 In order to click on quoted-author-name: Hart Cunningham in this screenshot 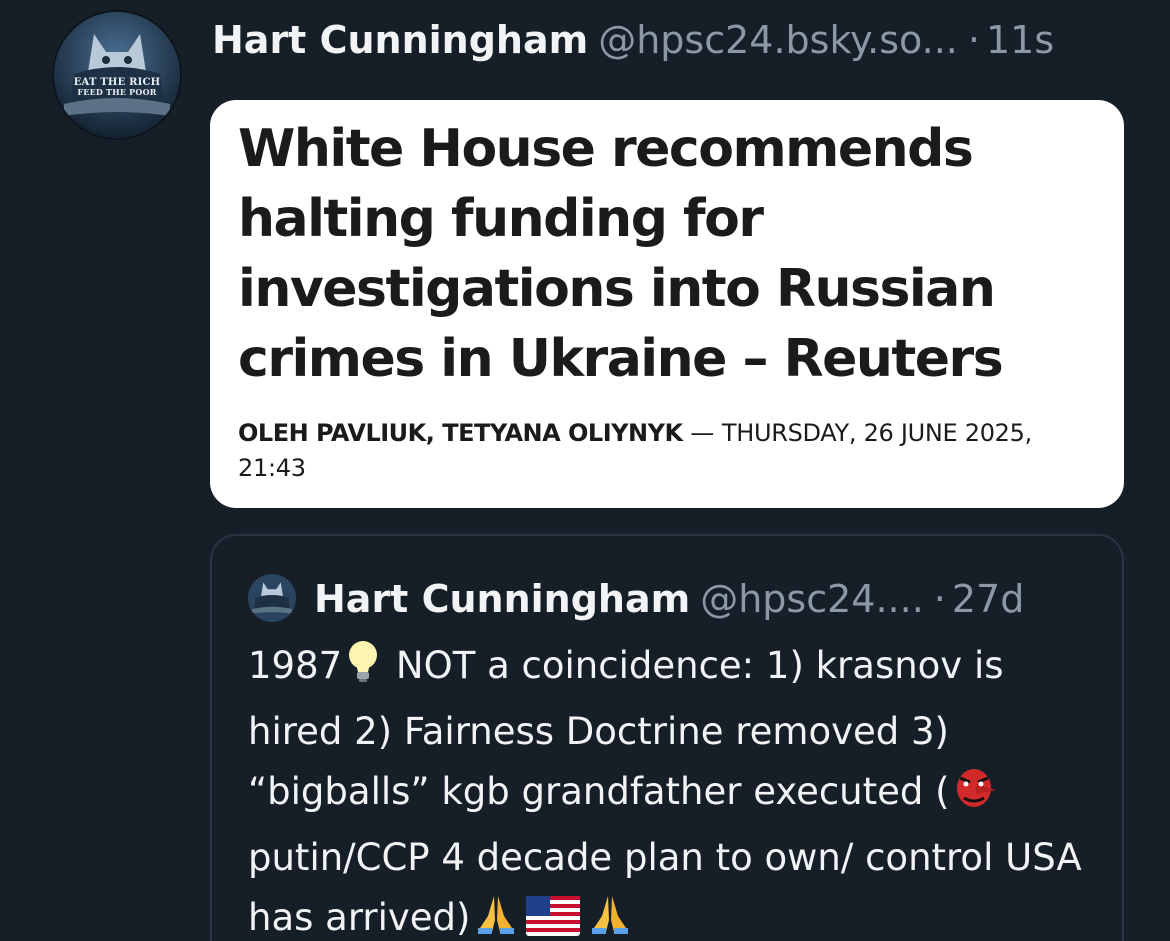, I will do `click(502, 599)`.